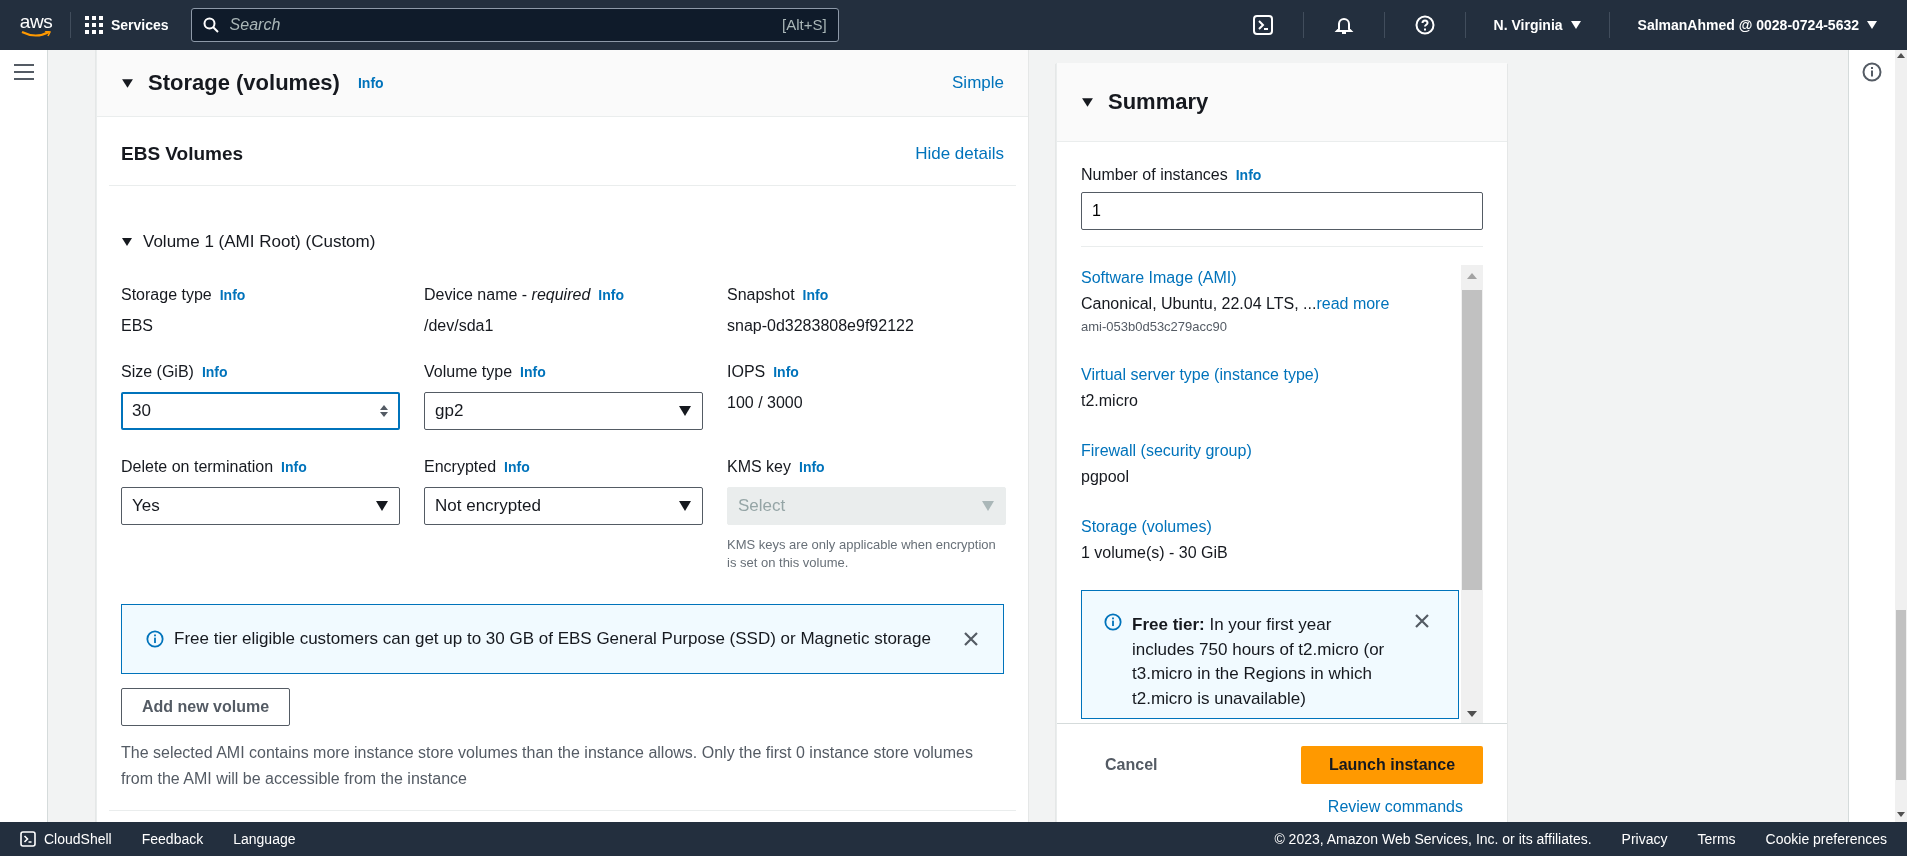  I want to click on shortcut-hint: [Alt+S], so click(804, 24).